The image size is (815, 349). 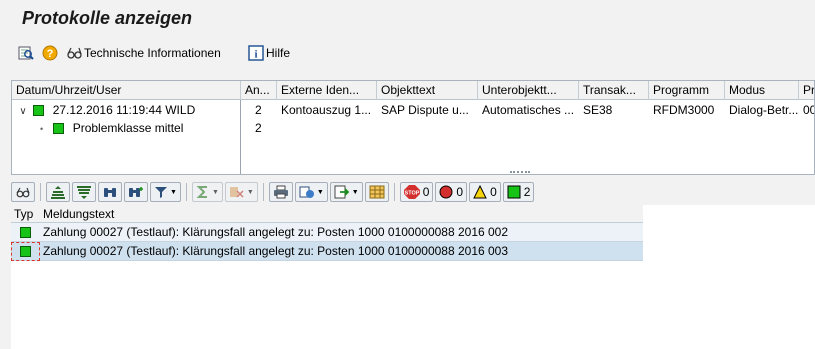 What do you see at coordinates (23, 111) in the screenshot?
I see `chevron-down-icon: ∨` at bounding box center [23, 111].